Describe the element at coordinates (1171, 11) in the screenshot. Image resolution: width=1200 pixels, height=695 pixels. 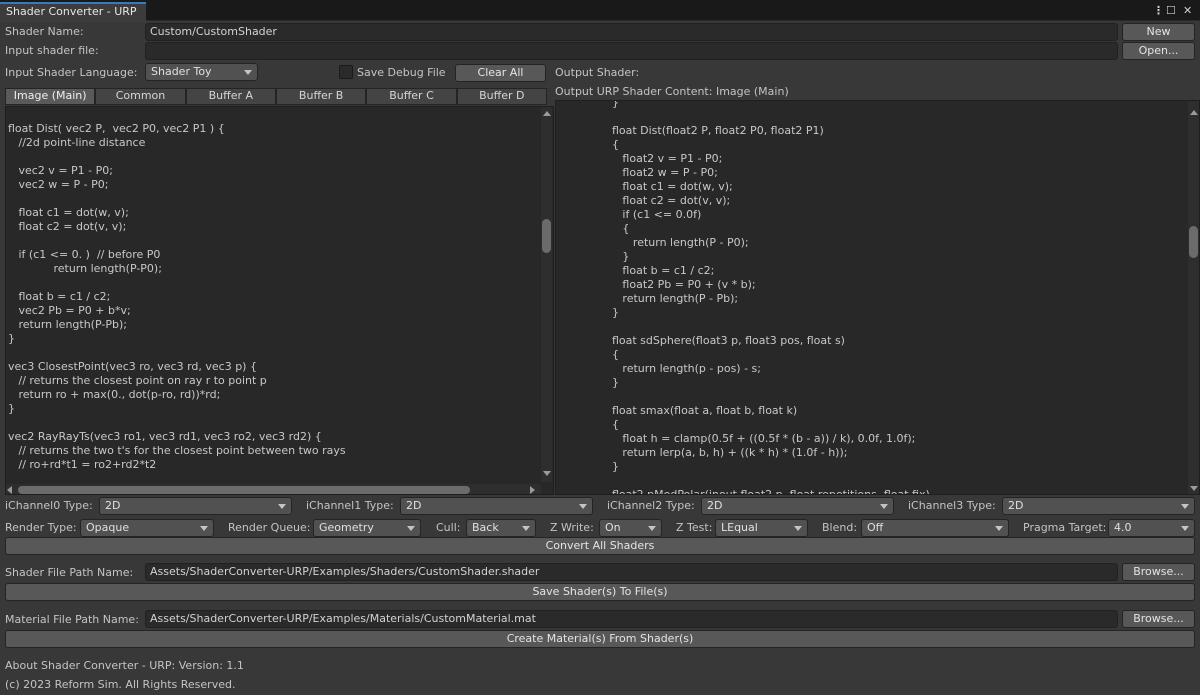
I see `maximize-icon: ☐` at that location.